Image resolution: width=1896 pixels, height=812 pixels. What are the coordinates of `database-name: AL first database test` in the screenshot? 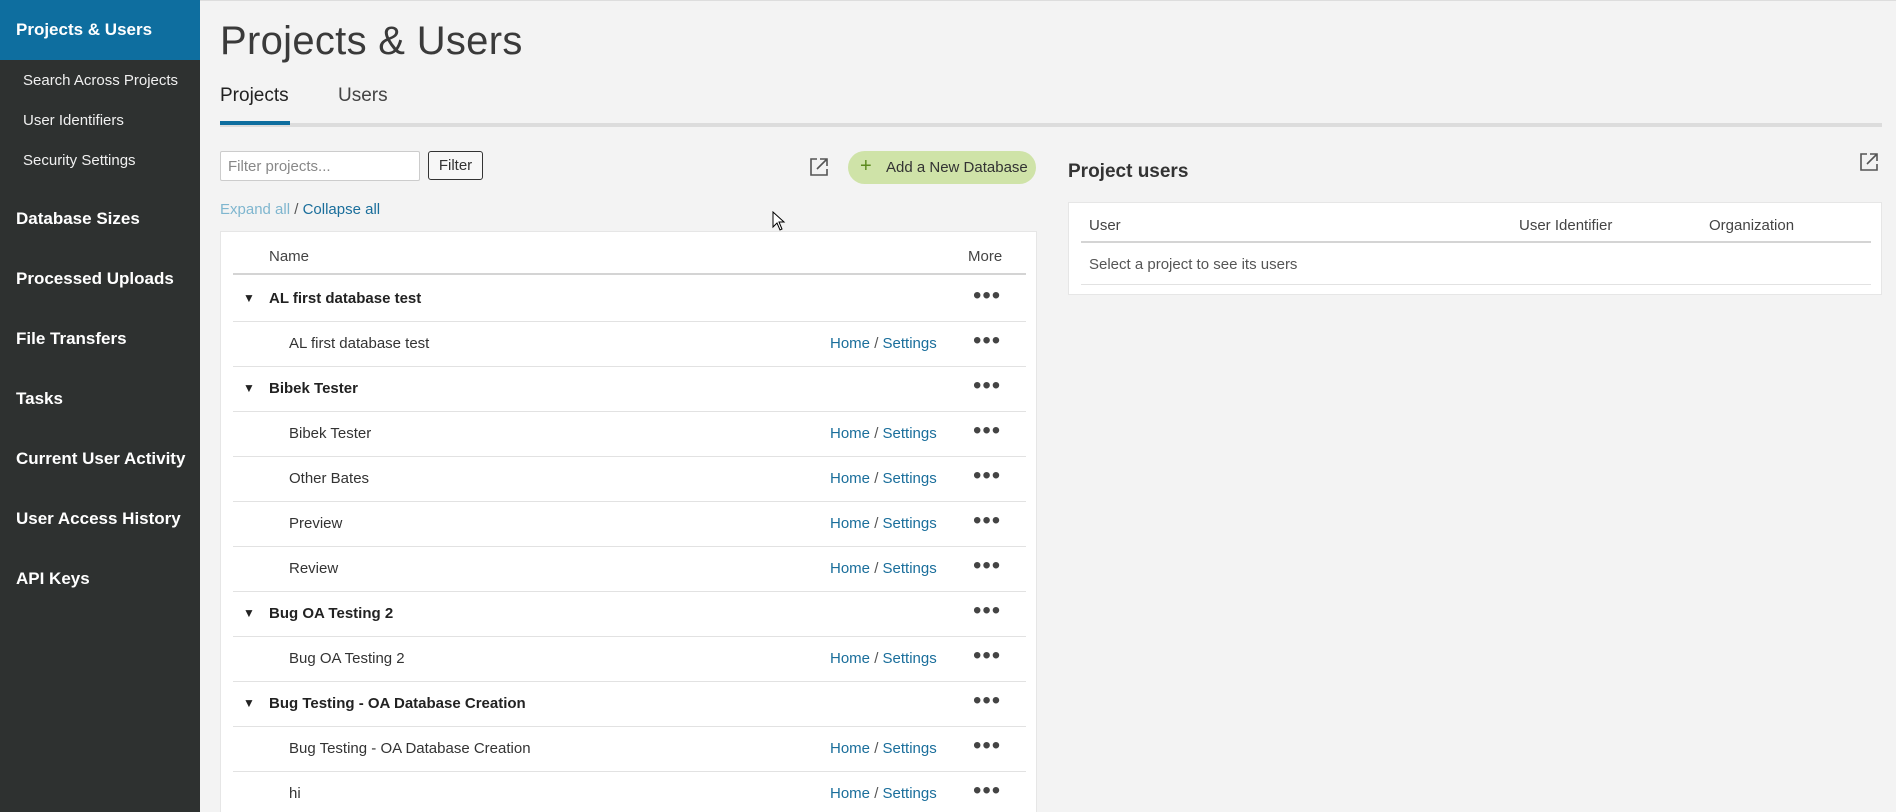 It's located at (359, 343).